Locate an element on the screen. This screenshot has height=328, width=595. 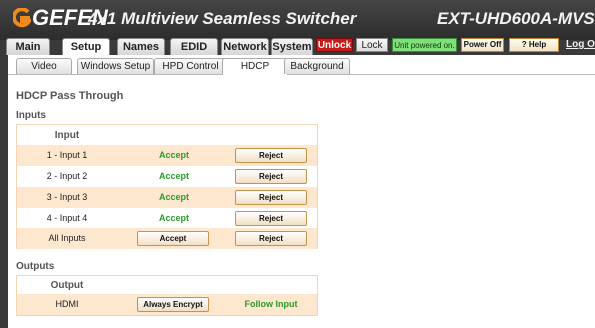
input-name: All Inputs is located at coordinates (67, 238).